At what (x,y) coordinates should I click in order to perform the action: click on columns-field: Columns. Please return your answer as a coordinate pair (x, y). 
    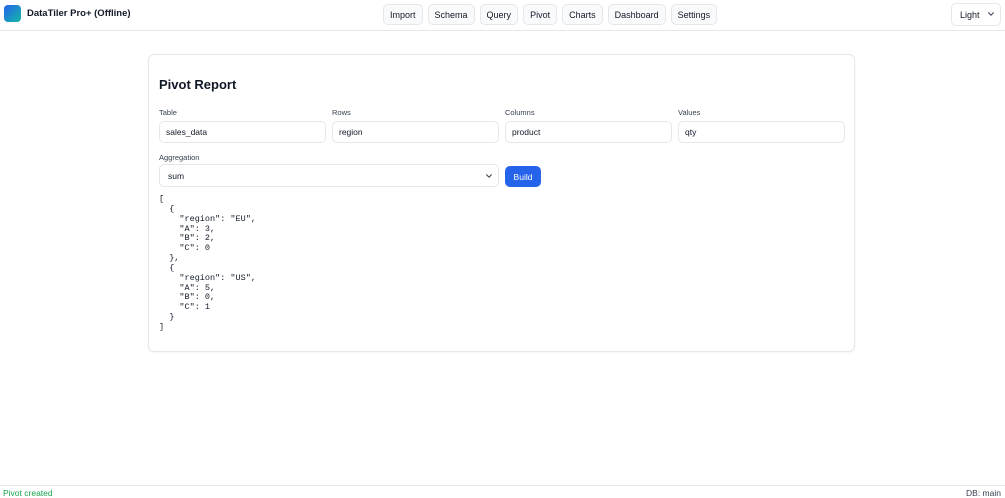
    Looking at the image, I should click on (588, 125).